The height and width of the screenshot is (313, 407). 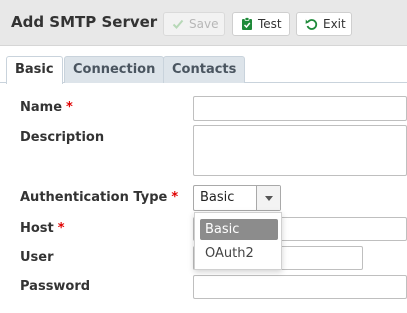 I want to click on title-bar: Add SMTP Server Save Test Exit, so click(x=203, y=23).